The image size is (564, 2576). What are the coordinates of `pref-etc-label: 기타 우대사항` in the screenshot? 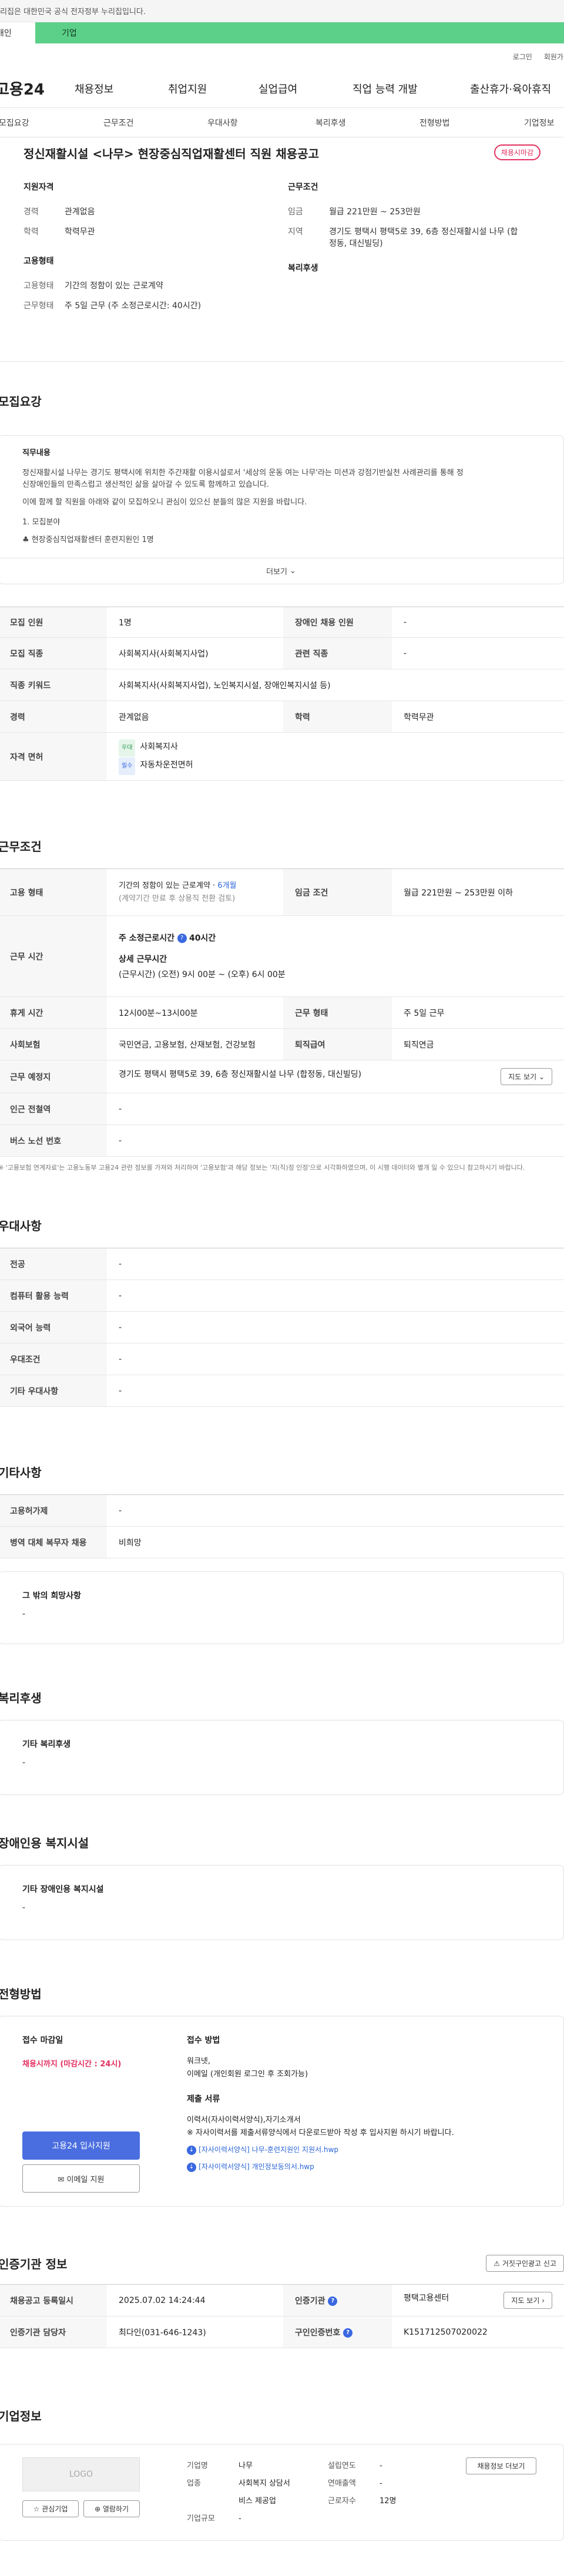 It's located at (53, 1391).